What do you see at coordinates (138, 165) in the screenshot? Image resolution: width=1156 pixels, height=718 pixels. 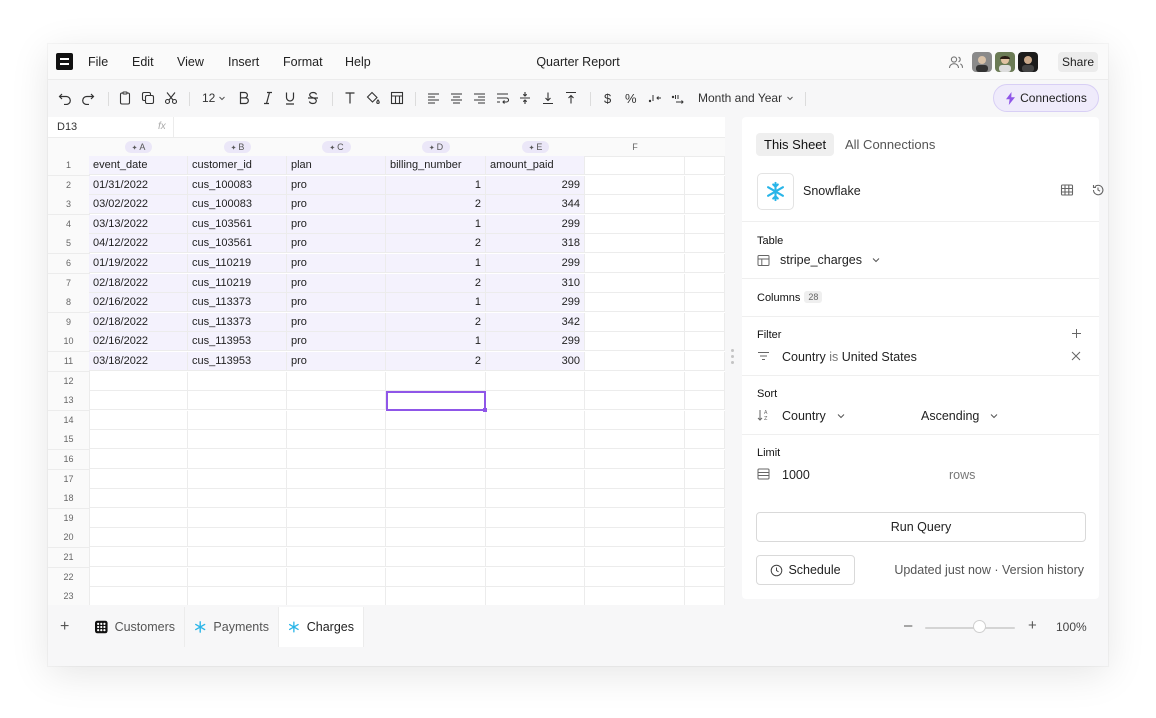 I see `column-name-cell: event_date` at bounding box center [138, 165].